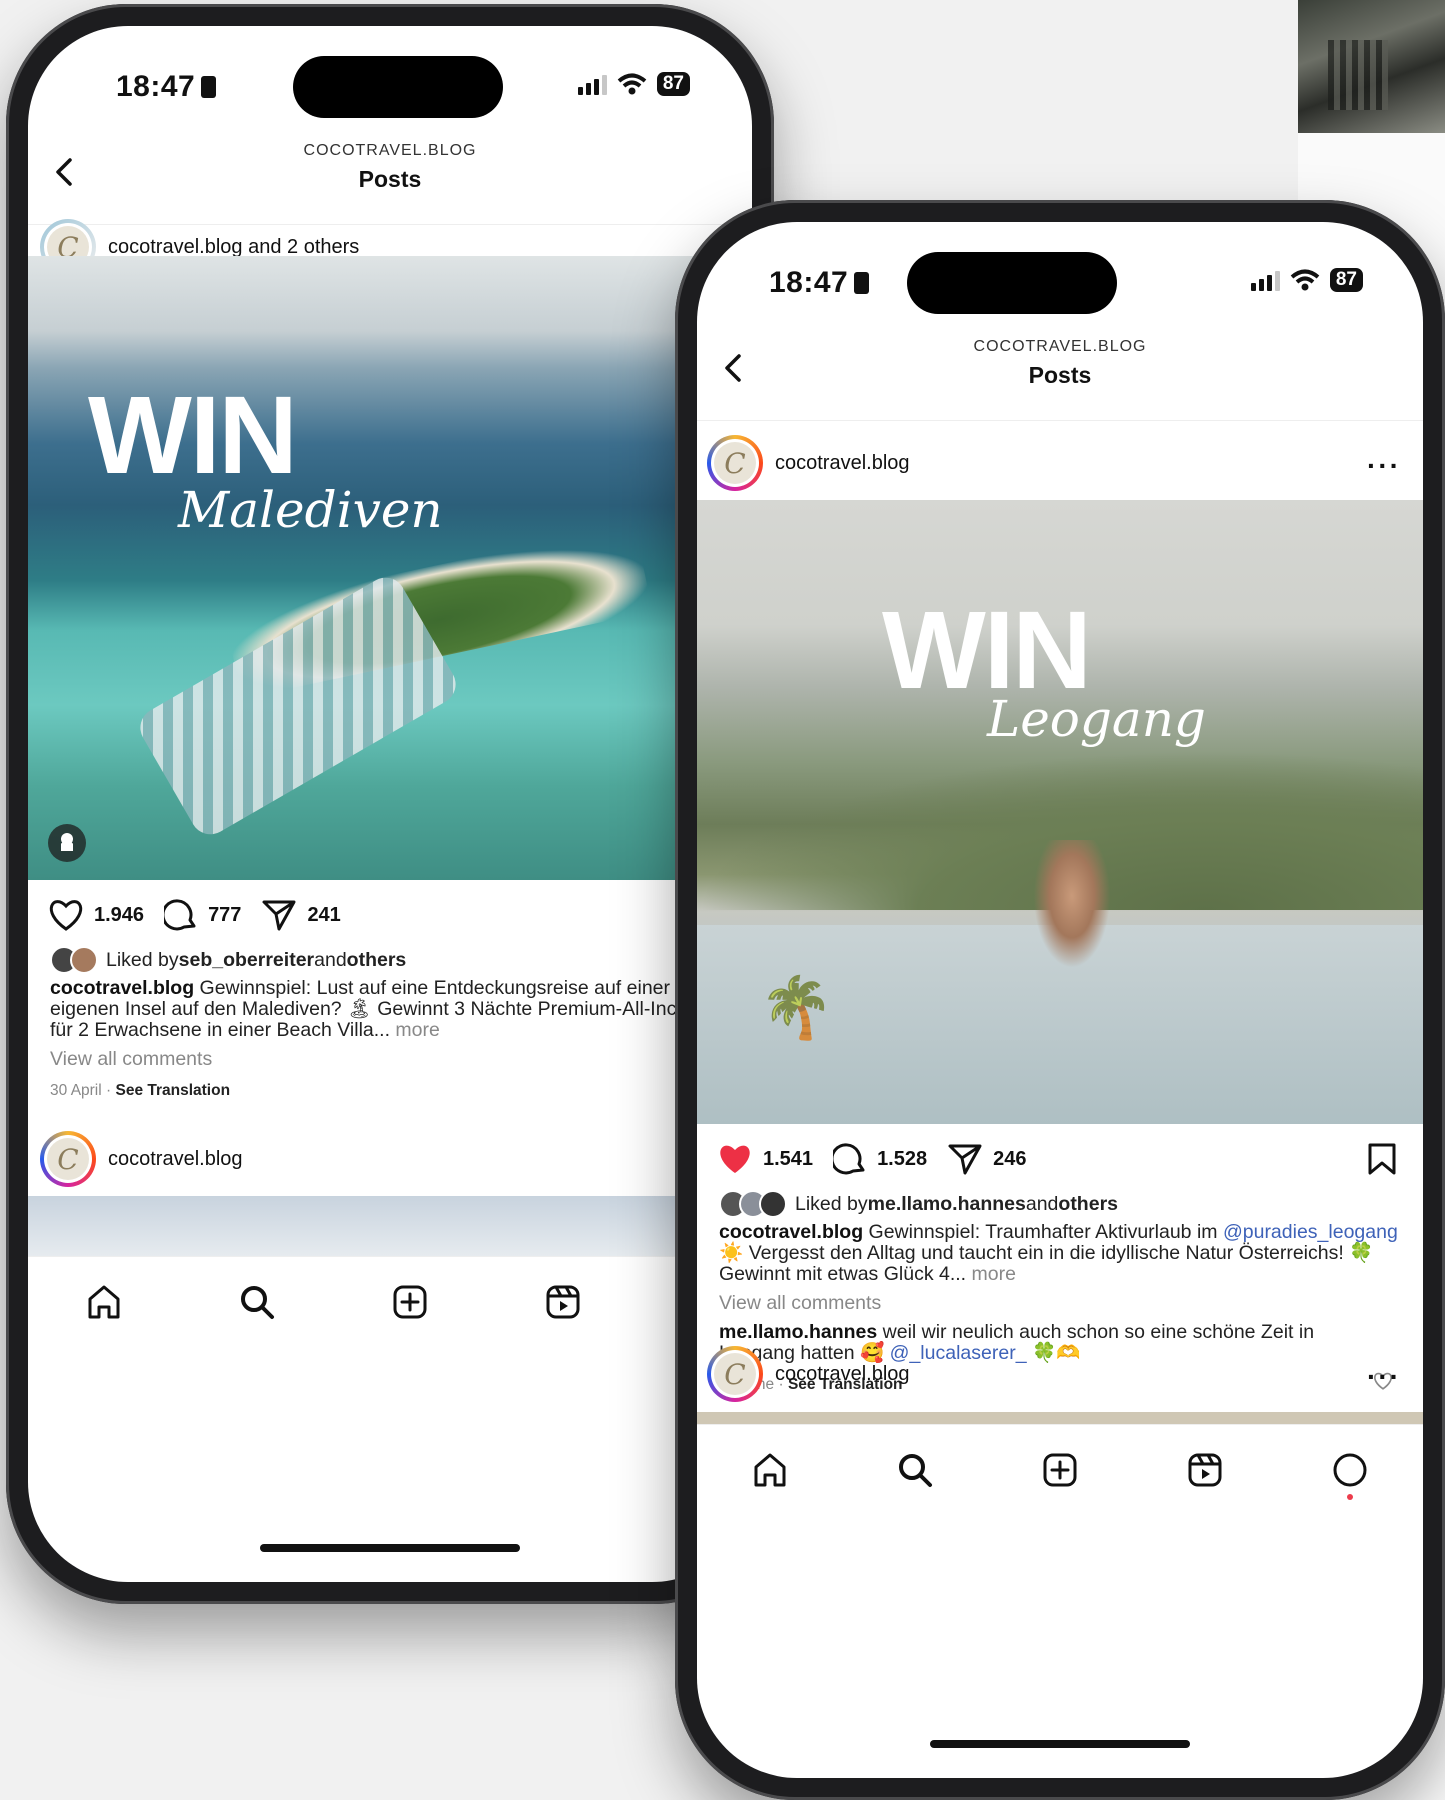  I want to click on like-count: 1.541, so click(788, 1158).